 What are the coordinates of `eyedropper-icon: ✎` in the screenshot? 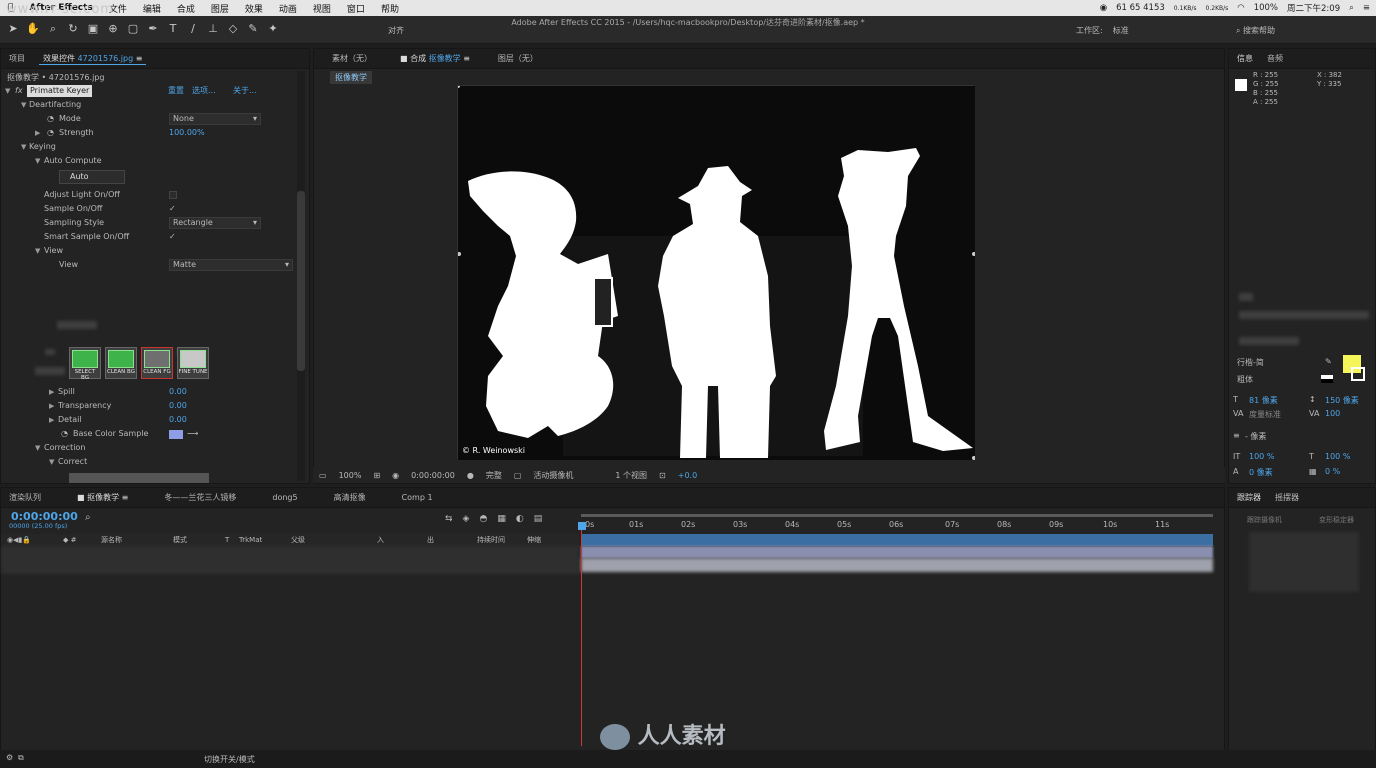 It's located at (1328, 361).